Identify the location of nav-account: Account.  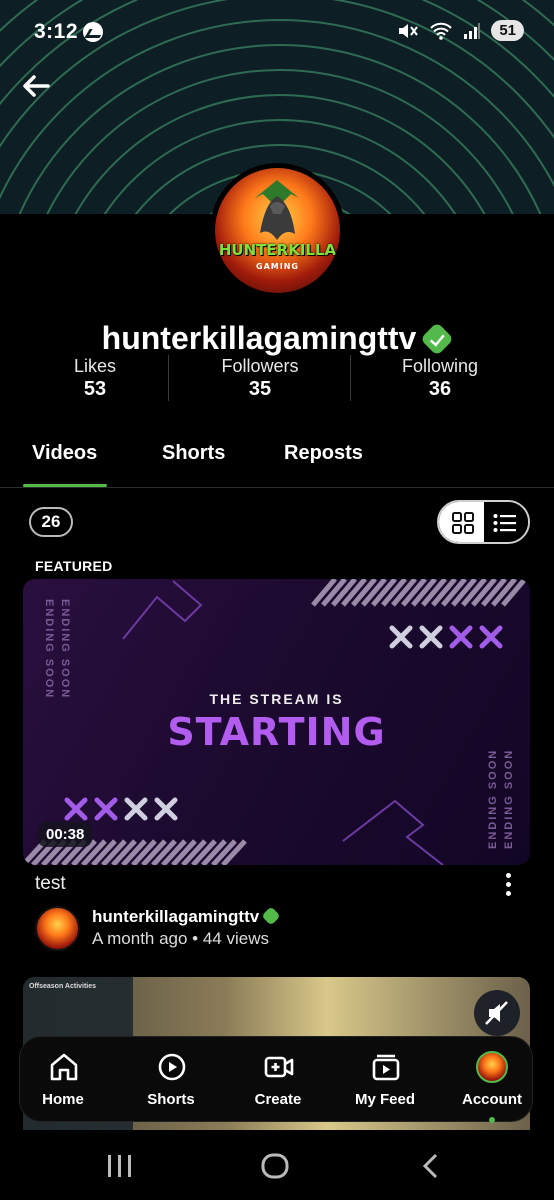
(492, 1080).